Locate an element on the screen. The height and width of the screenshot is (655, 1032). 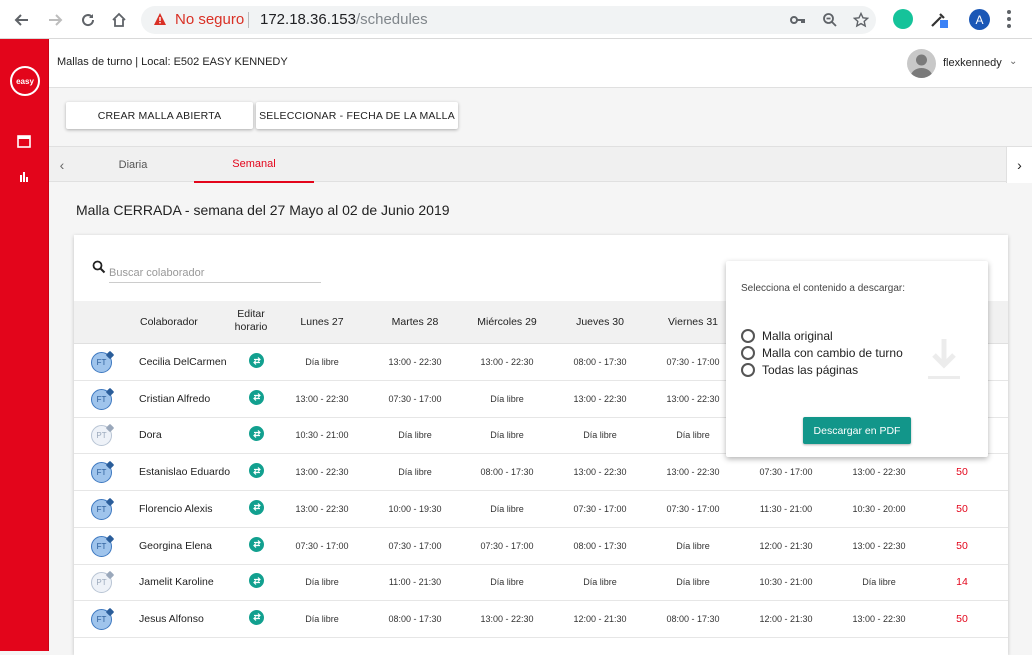
tabs-next-icon: › is located at coordinates (1019, 165).